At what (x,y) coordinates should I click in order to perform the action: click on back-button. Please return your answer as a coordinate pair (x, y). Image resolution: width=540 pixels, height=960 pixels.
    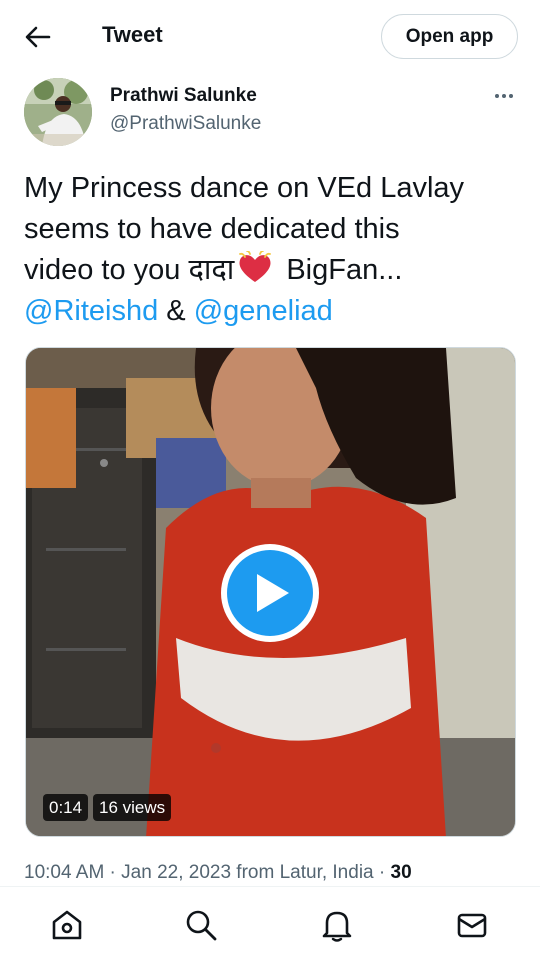
    Looking at the image, I should click on (38, 37).